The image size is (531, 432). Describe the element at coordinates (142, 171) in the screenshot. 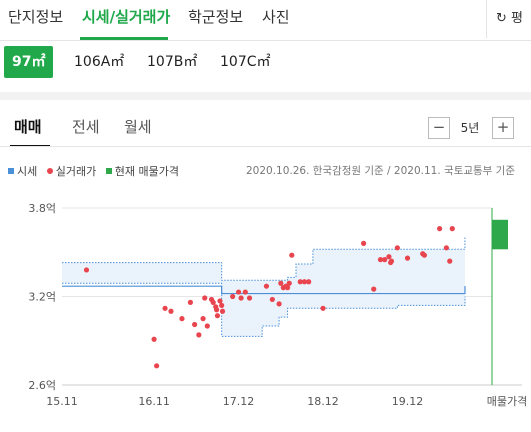

I see `legend-current-listing: 현재 매물가격` at that location.